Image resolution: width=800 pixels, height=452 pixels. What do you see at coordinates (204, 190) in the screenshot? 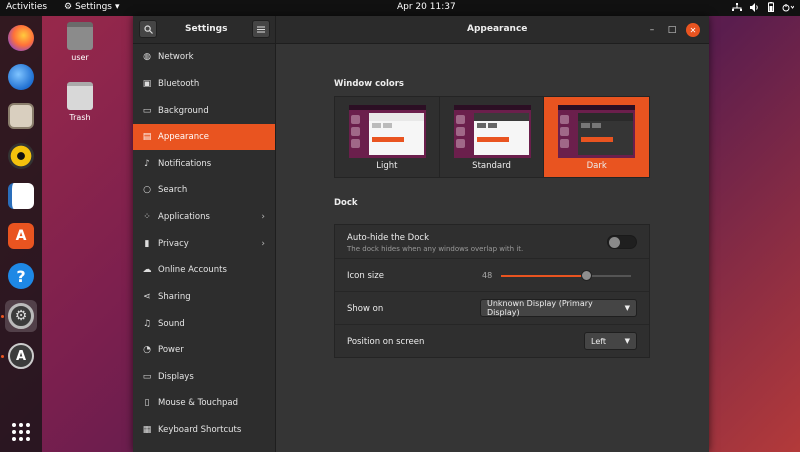
I see `sidebar-item-search: ○ Search` at bounding box center [204, 190].